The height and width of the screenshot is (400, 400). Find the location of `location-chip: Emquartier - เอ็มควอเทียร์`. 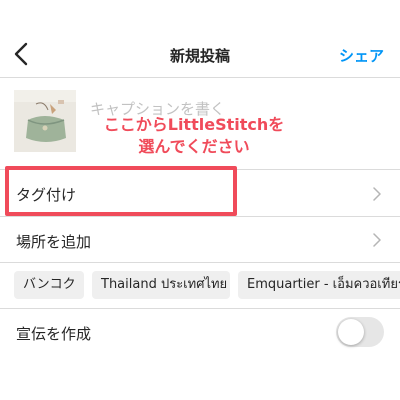

location-chip: Emquartier - เอ็มควอเทียร์ is located at coordinates (319, 285).